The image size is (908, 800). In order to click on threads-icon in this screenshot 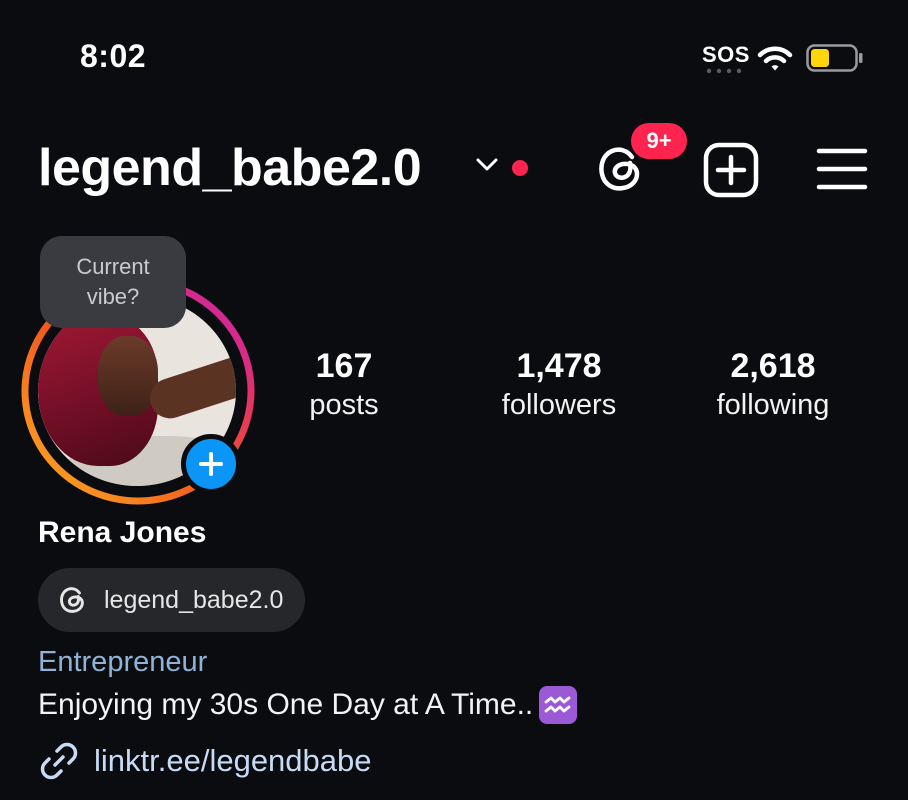, I will do `click(72, 600)`.